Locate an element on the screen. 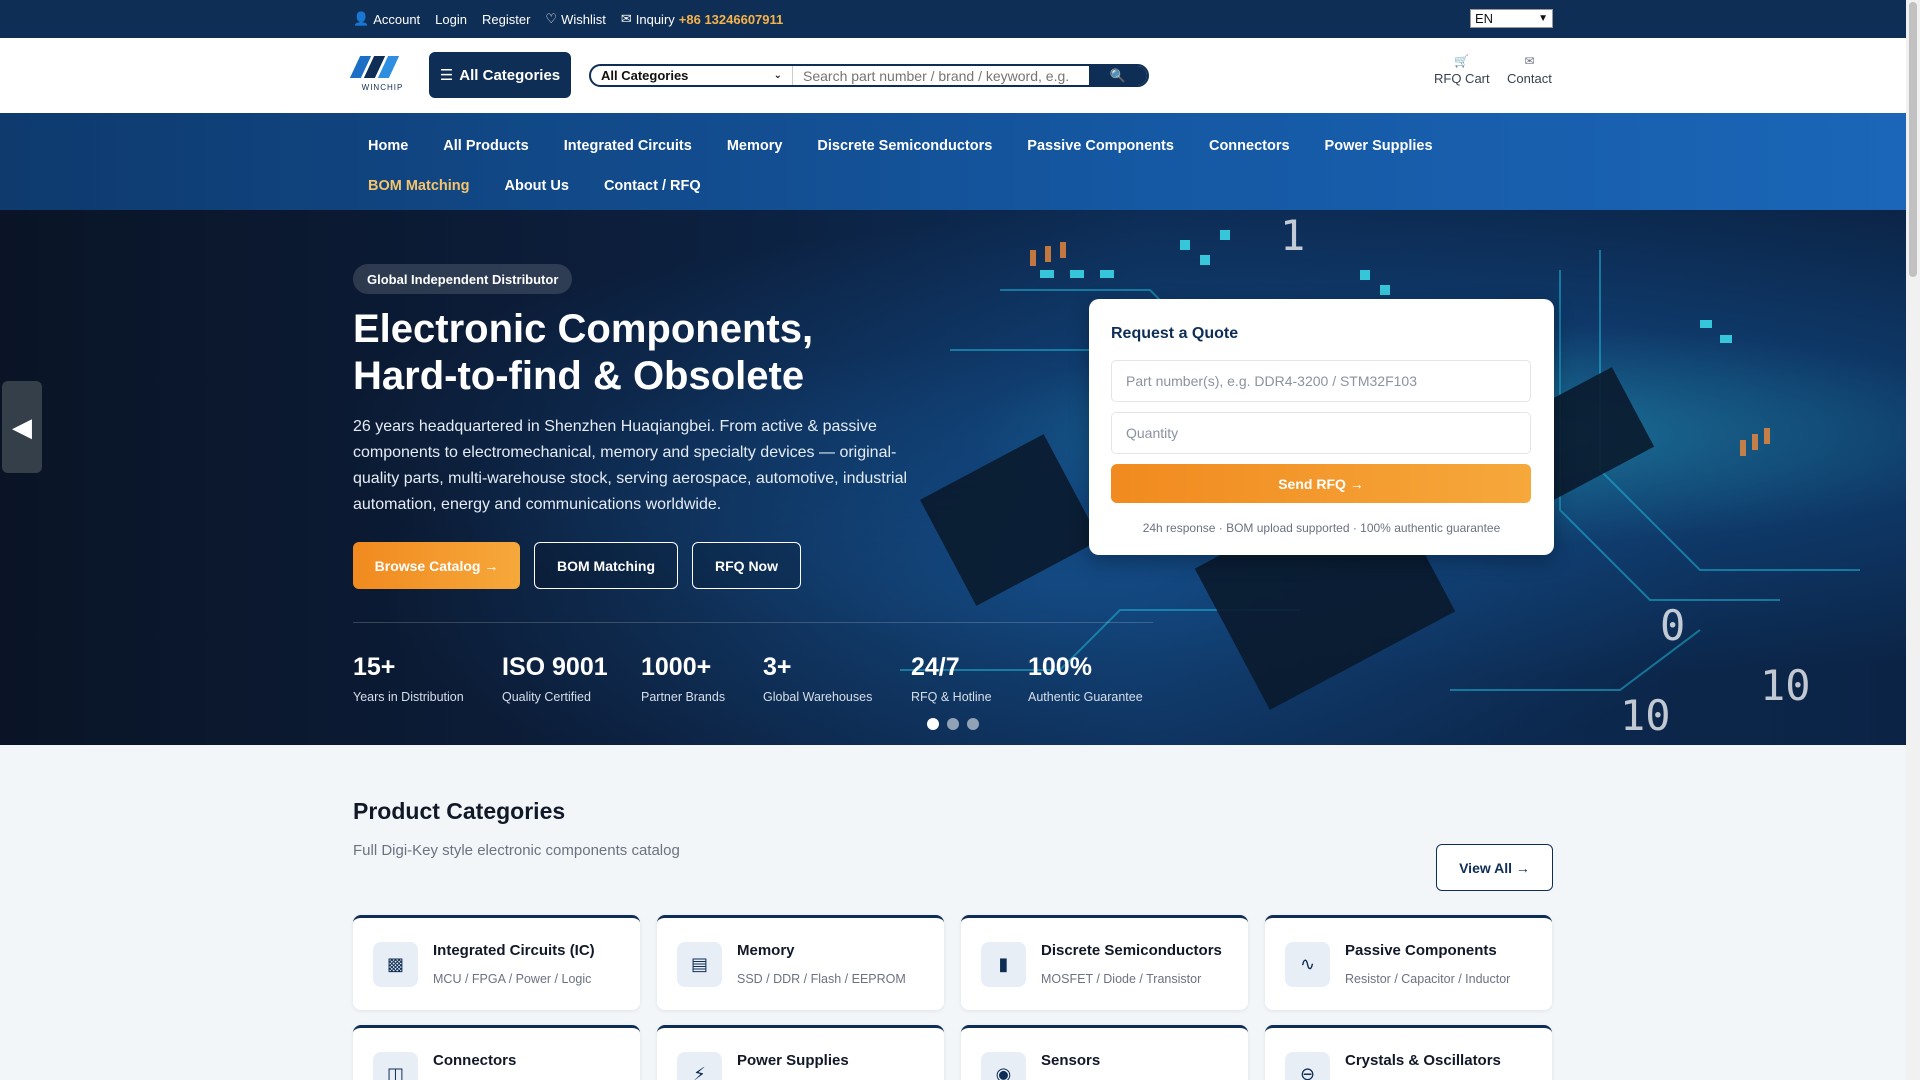 Image resolution: width=1920 pixels, height=1080 pixels. nav-memory: Memory is located at coordinates (752, 146).